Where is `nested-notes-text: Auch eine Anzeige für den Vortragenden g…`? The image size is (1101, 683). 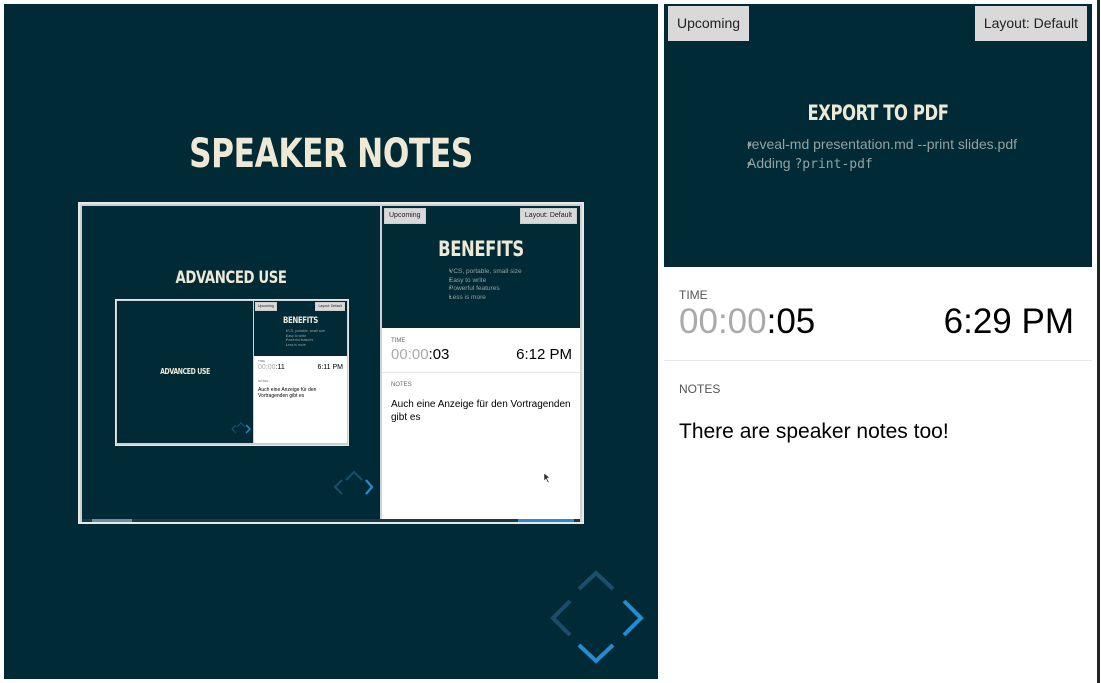 nested-notes-text: Auch eine Anzeige für den Vortragenden g… is located at coordinates (287, 393).